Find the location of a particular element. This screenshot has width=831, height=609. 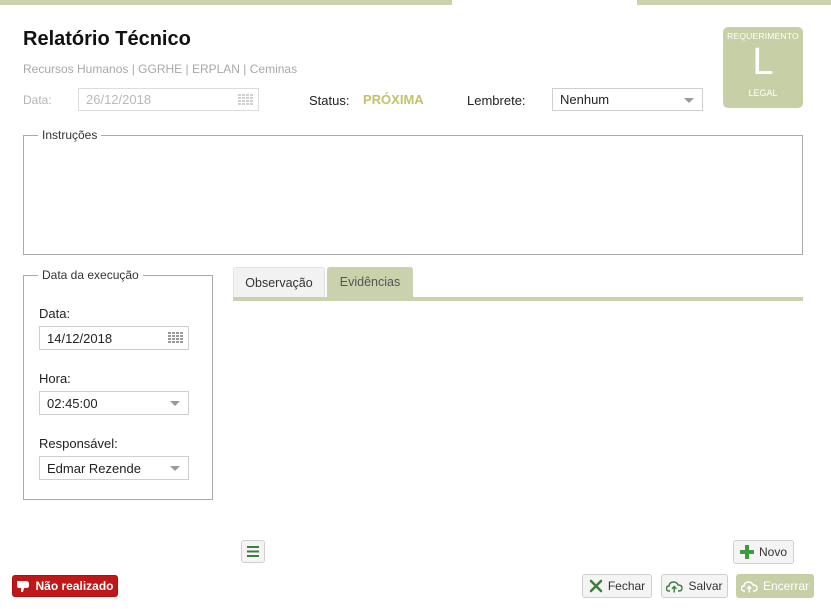

thumbs-down-icon is located at coordinates (23, 586).